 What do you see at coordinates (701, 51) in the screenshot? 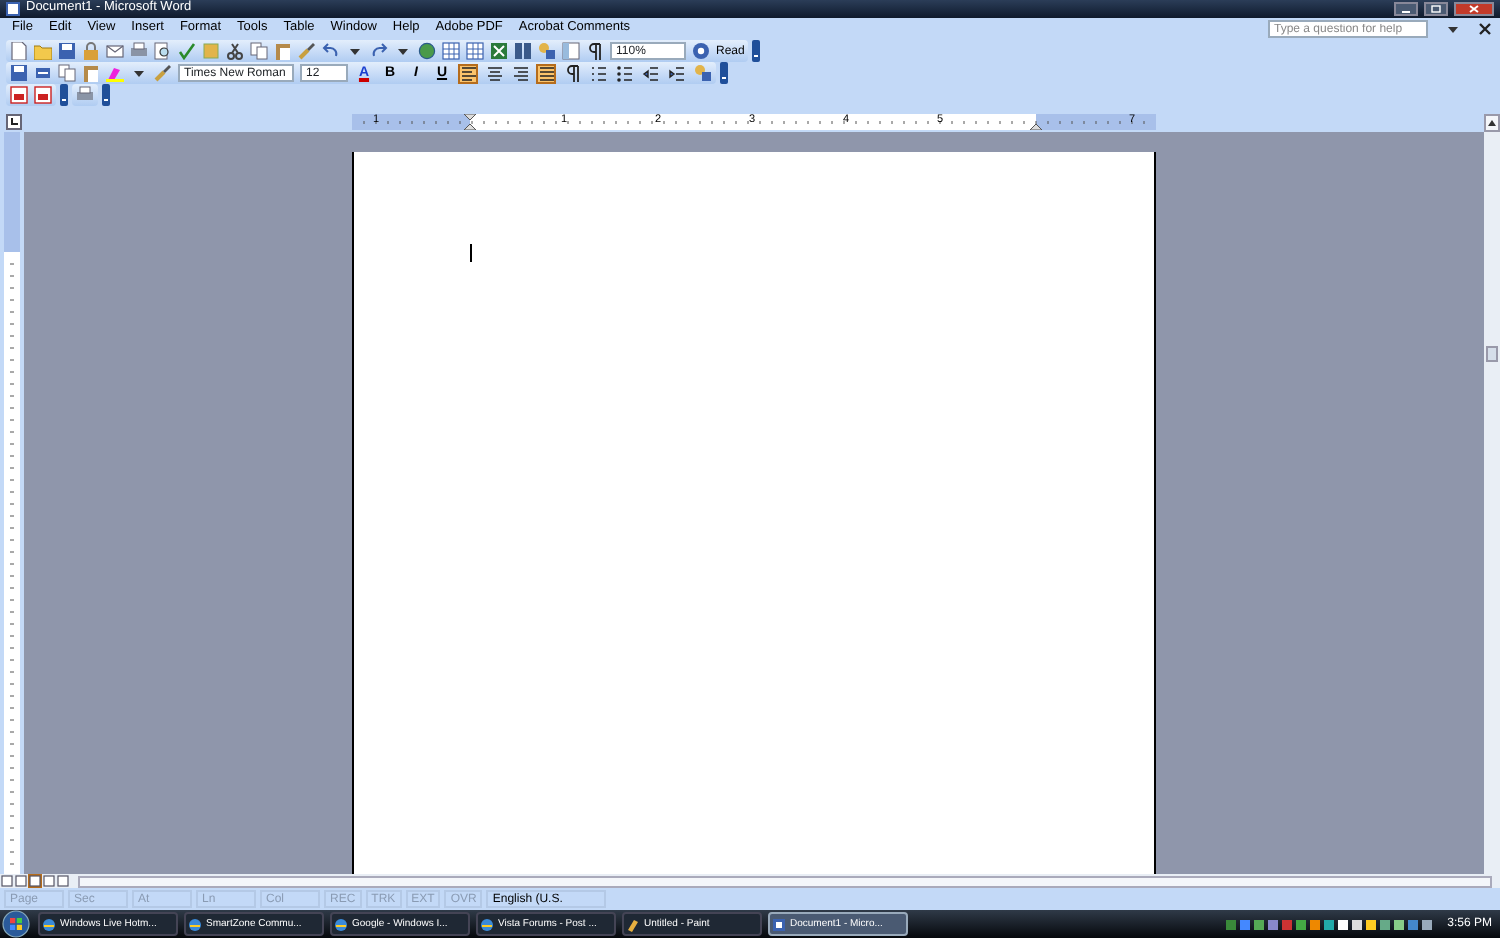
I see `help-icon` at bounding box center [701, 51].